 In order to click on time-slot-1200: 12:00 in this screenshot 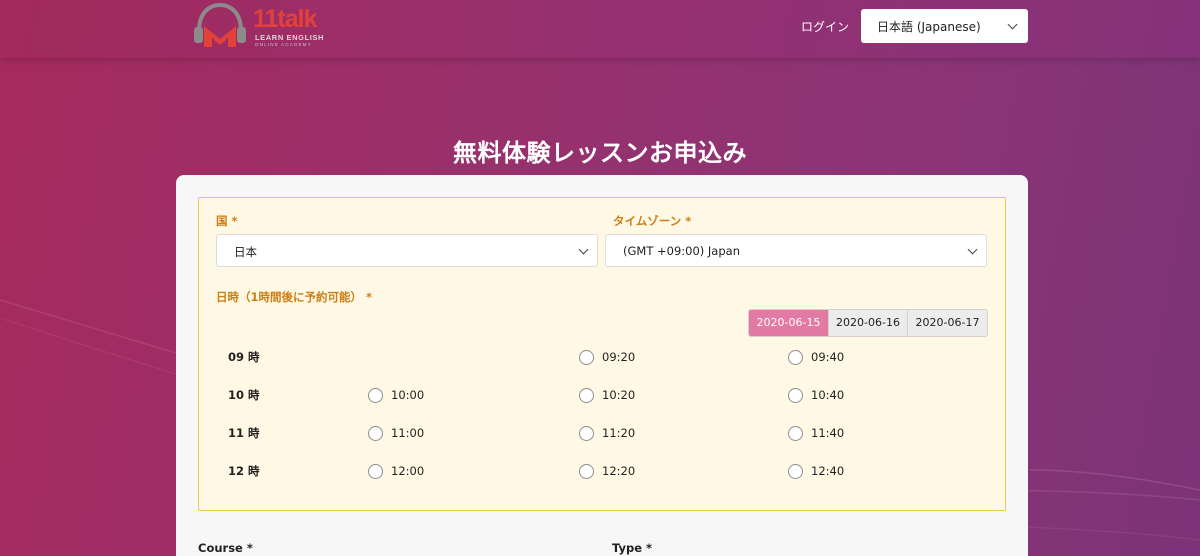, I will do `click(396, 471)`.